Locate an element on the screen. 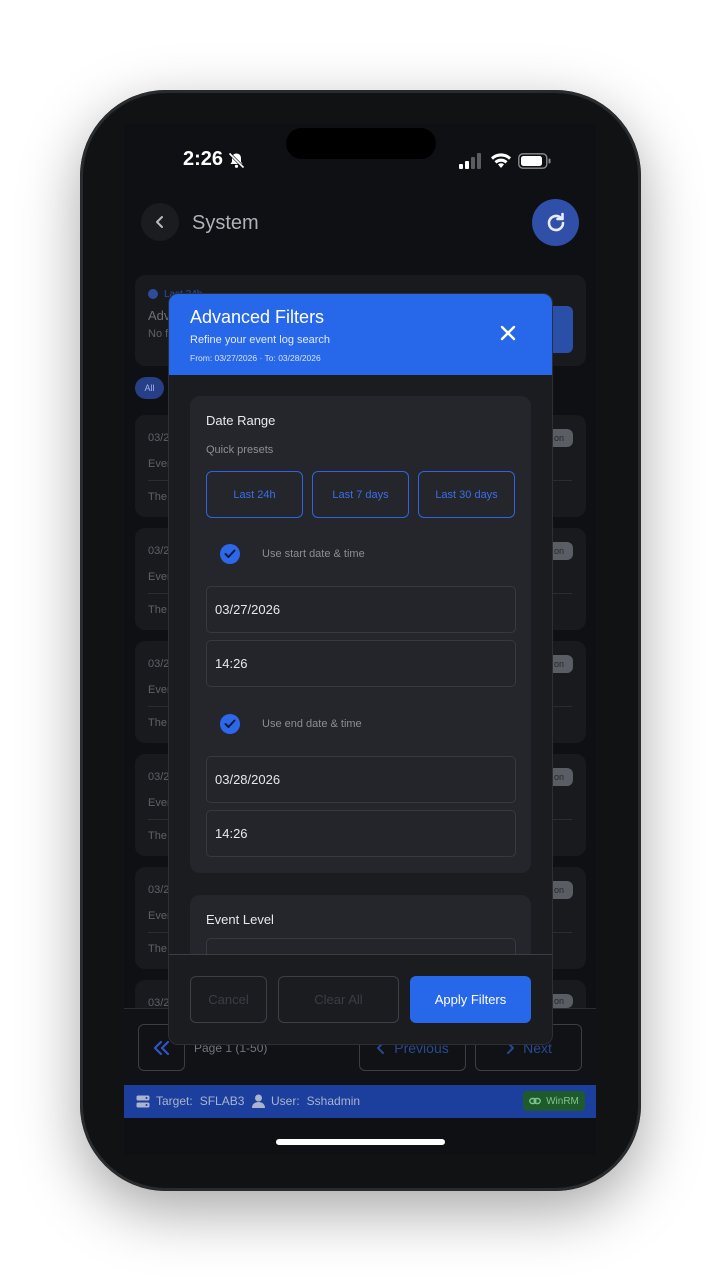 The image size is (720, 1280). preset-last-24h: Last 24h is located at coordinates (254, 494).